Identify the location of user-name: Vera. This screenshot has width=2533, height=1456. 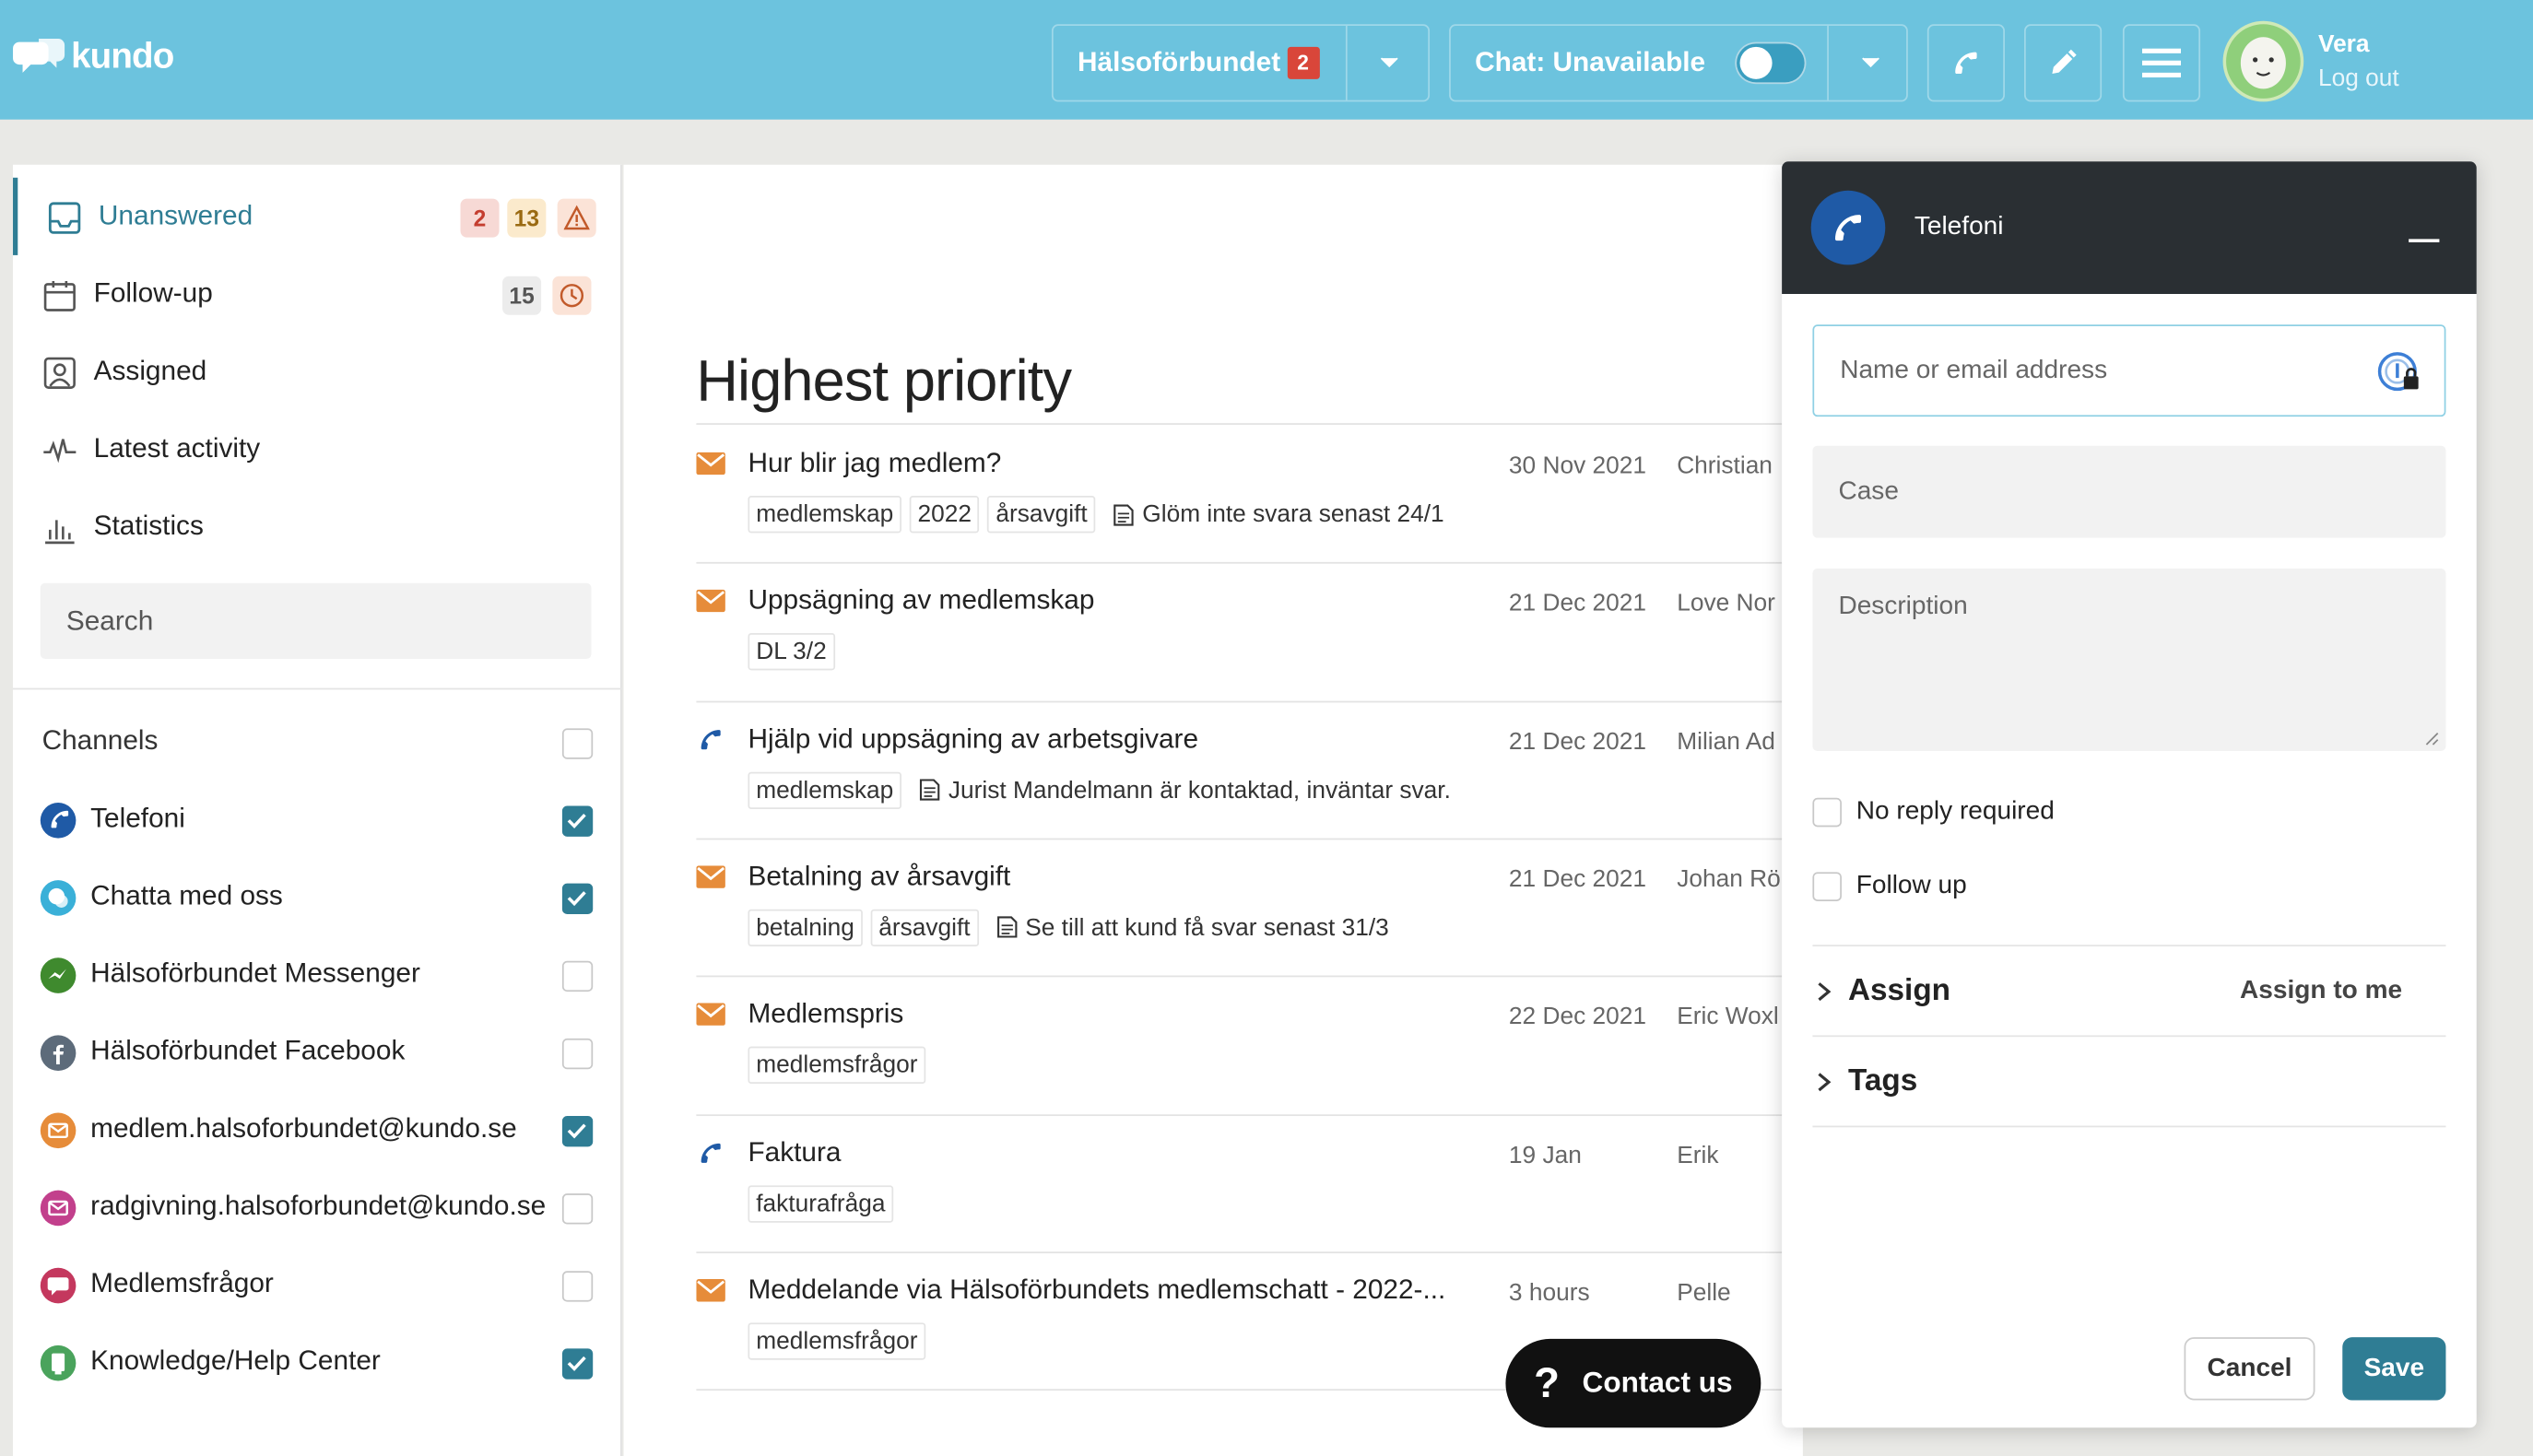
(2344, 44).